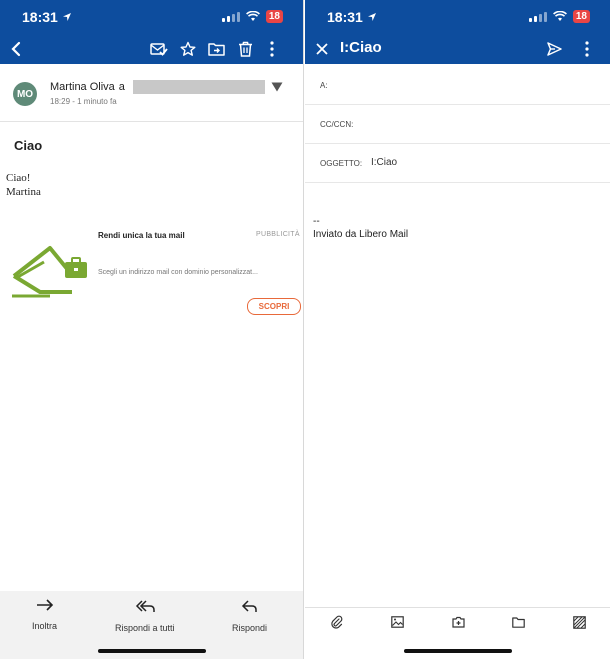  Describe the element at coordinates (18, 178) in the screenshot. I see `body-line: Ciao!` at that location.